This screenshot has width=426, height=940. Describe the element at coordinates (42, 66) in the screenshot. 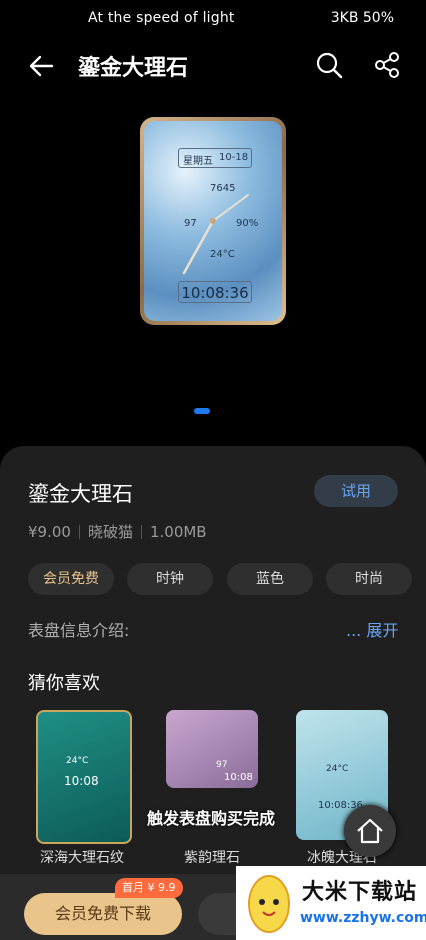

I see `back-arrow-icon` at that location.